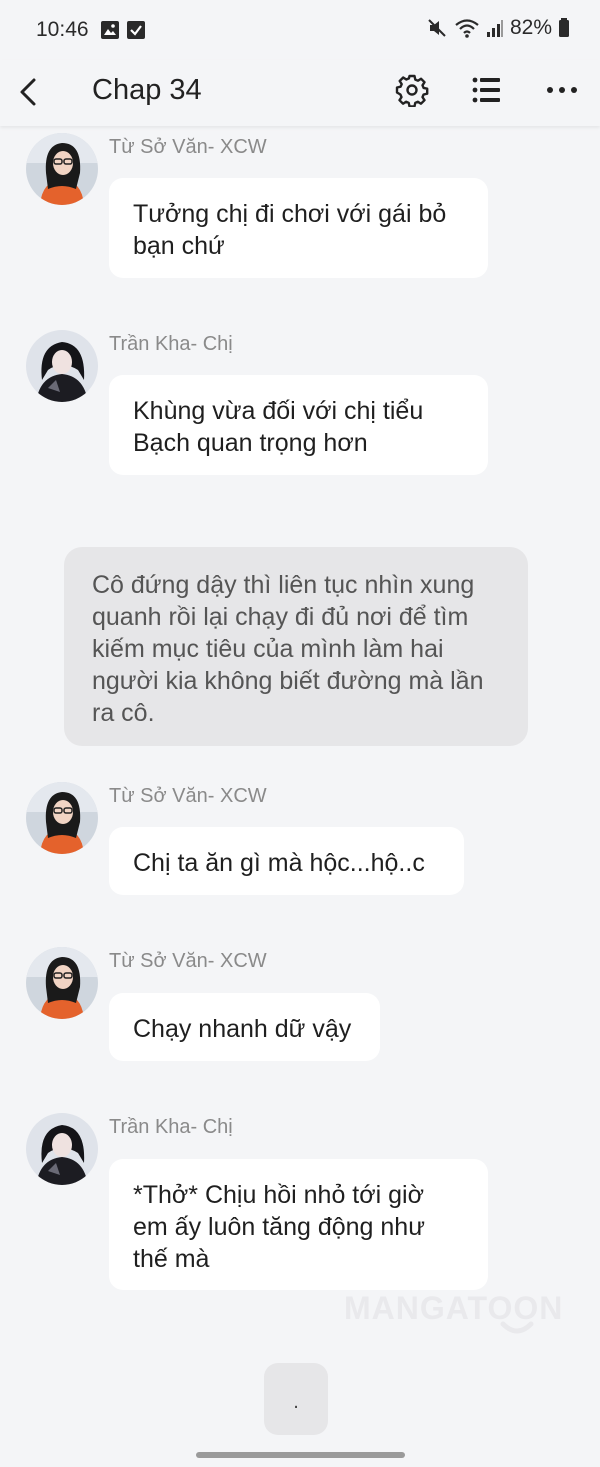 Image resolution: width=600 pixels, height=1467 pixels. What do you see at coordinates (147, 90) in the screenshot?
I see `chapter-title: Chap 34` at bounding box center [147, 90].